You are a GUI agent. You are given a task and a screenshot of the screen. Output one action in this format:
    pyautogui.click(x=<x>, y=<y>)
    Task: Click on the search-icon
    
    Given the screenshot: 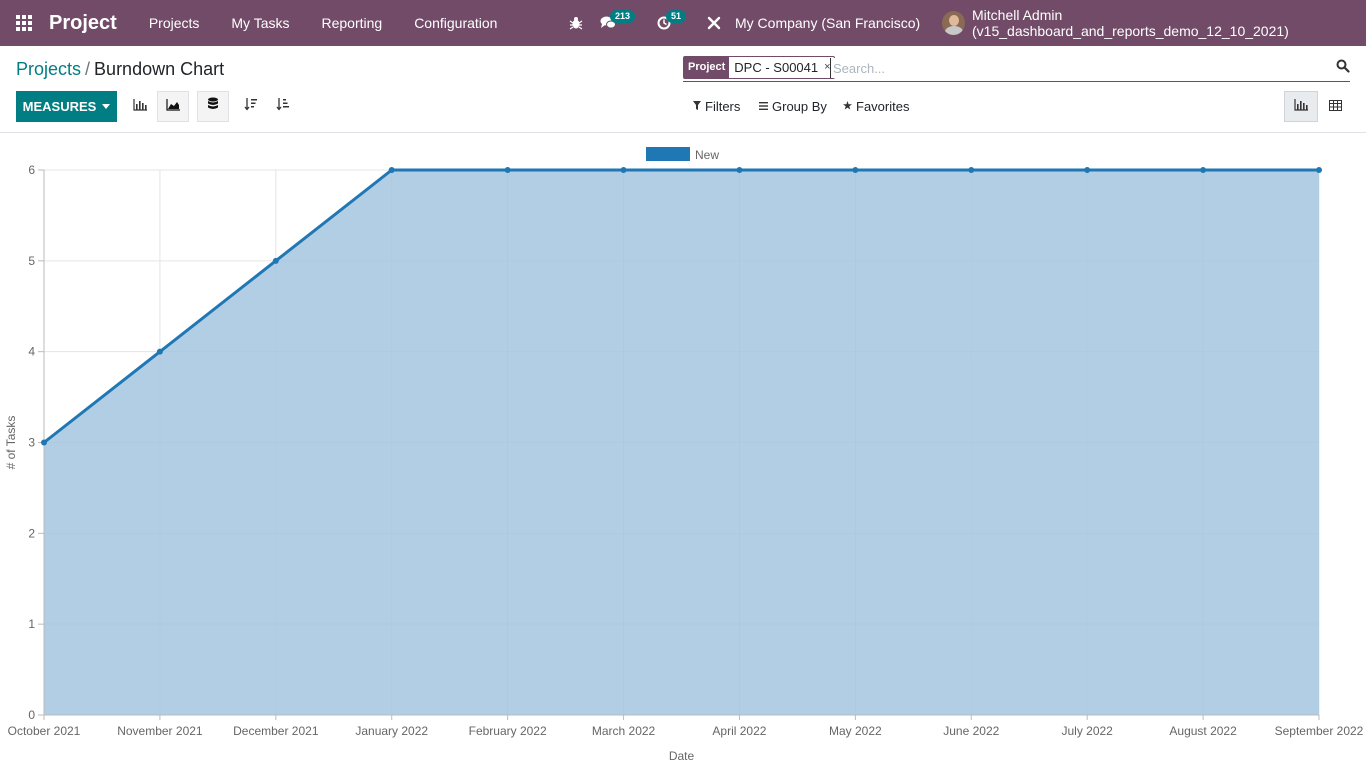 What is the action you would take?
    pyautogui.click(x=1343, y=66)
    